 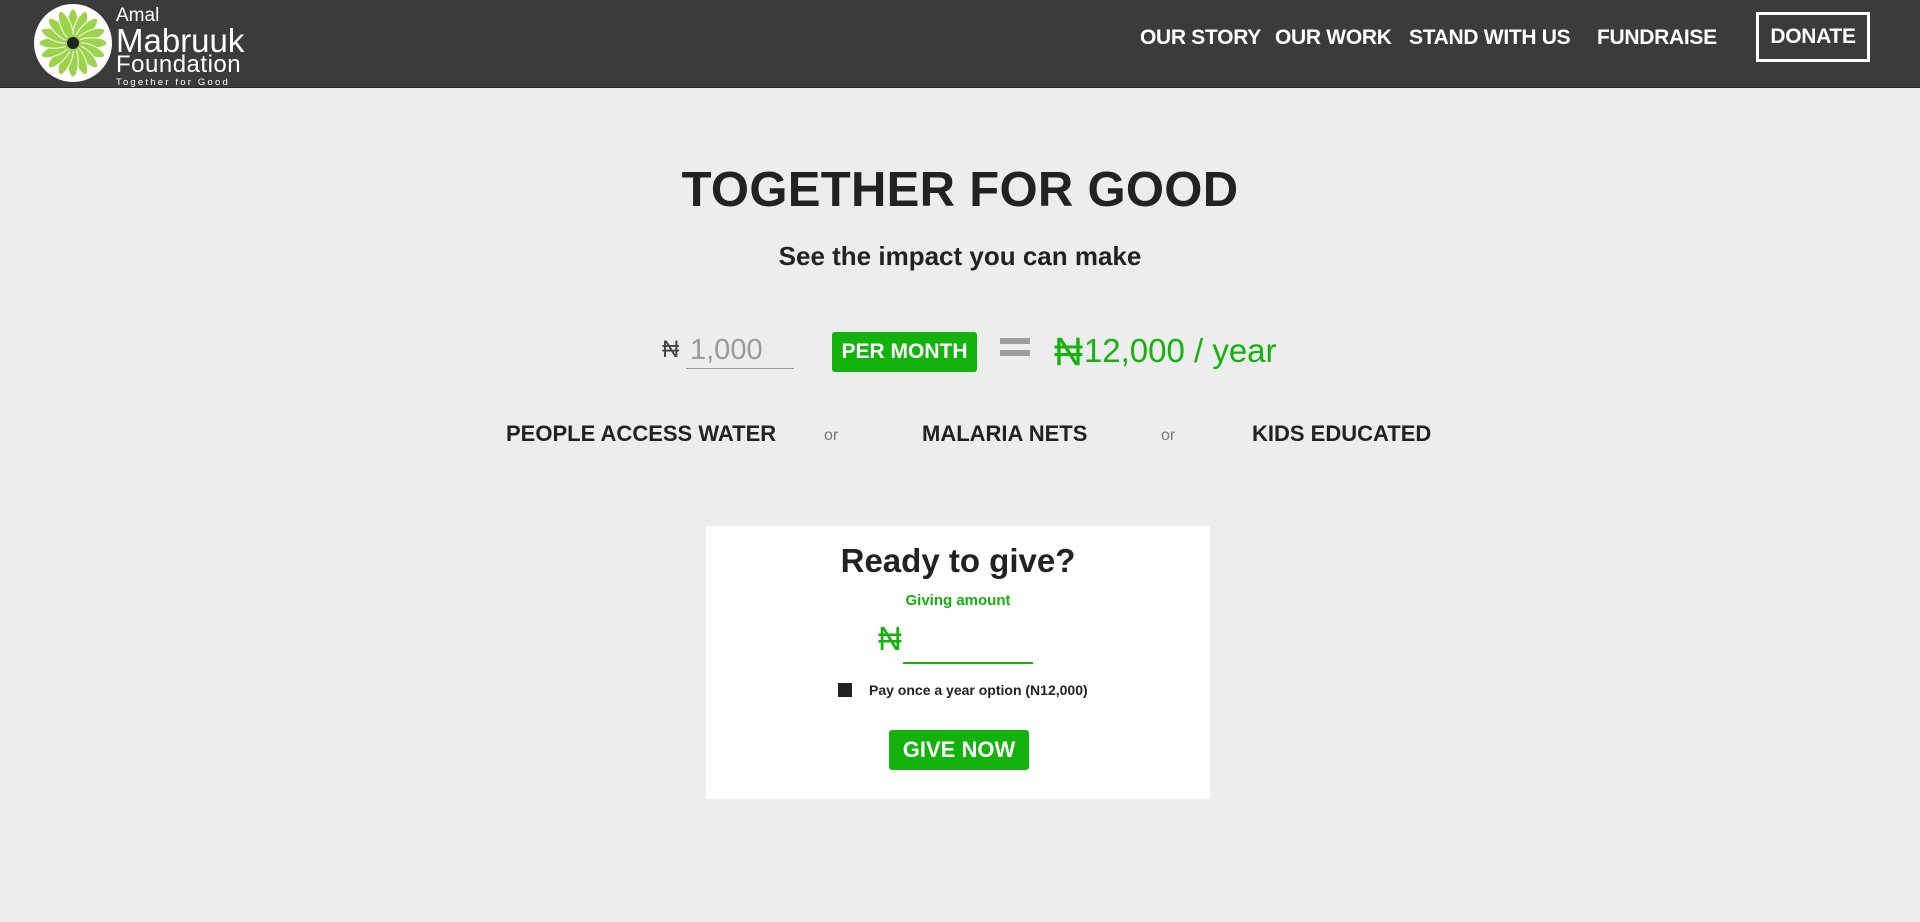 I want to click on yearly-option-label: Pay once a year option (N12,000), so click(x=978, y=690).